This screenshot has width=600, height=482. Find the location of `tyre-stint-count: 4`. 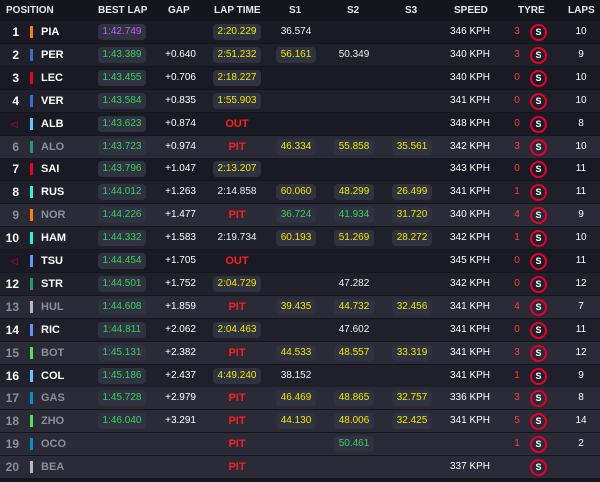

tyre-stint-count: 4 is located at coordinates (517, 306).